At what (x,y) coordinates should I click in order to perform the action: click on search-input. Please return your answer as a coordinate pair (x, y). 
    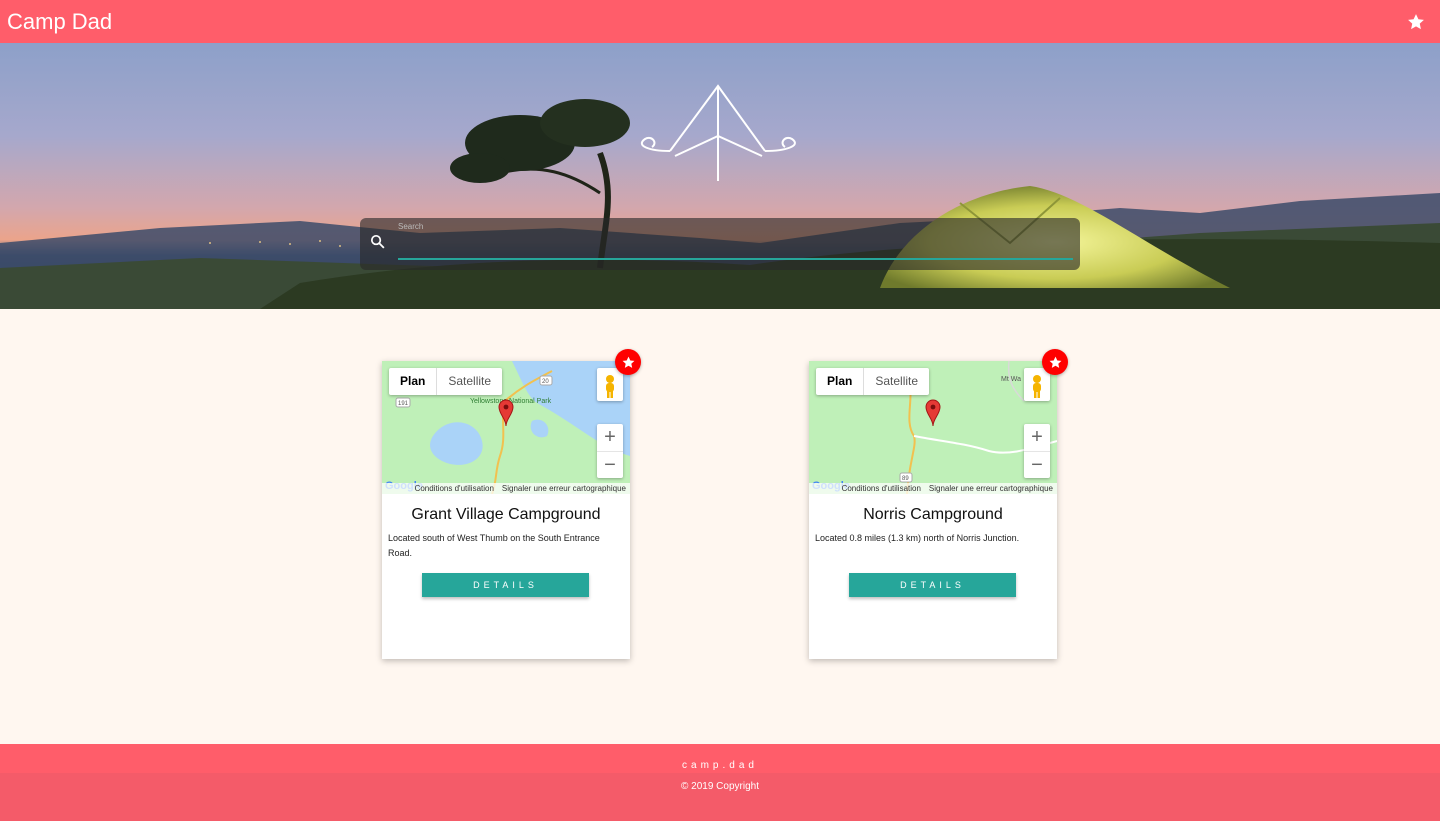
    Looking at the image, I should click on (735, 247).